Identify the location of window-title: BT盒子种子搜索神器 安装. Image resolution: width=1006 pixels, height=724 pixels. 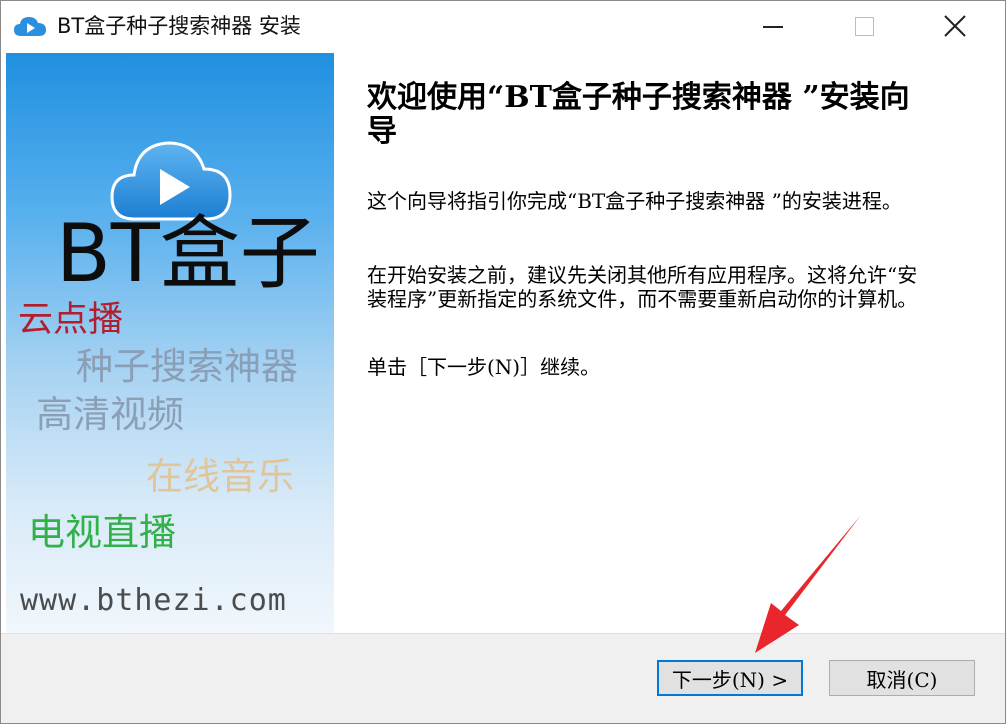
(179, 26).